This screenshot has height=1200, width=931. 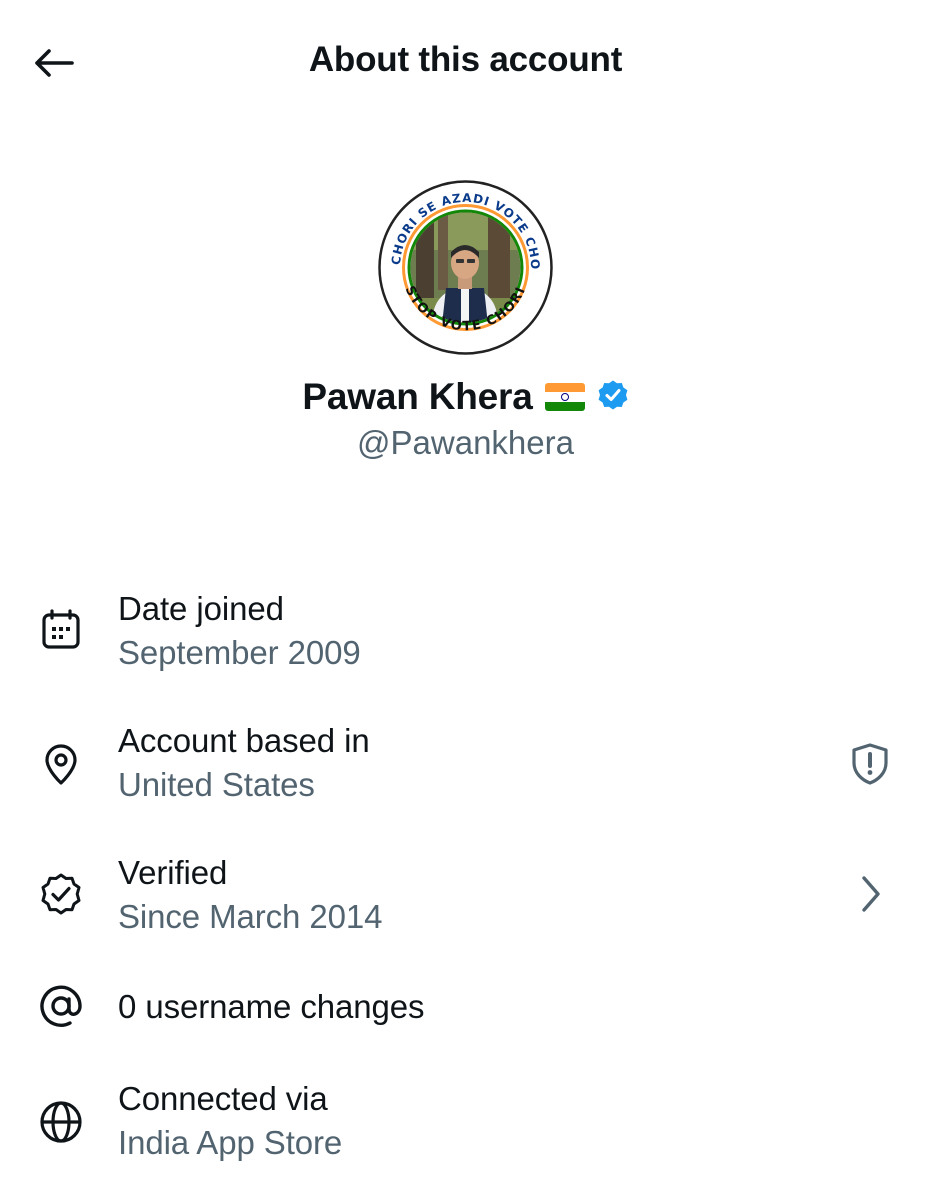 I want to click on top-bar: About this account, so click(x=465, y=64).